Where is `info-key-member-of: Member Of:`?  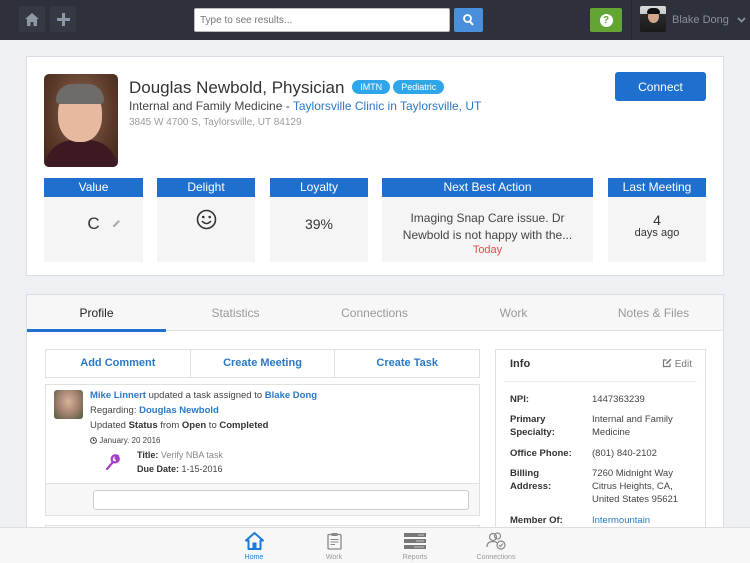
info-key-member-of: Member Of: is located at coordinates (536, 520).